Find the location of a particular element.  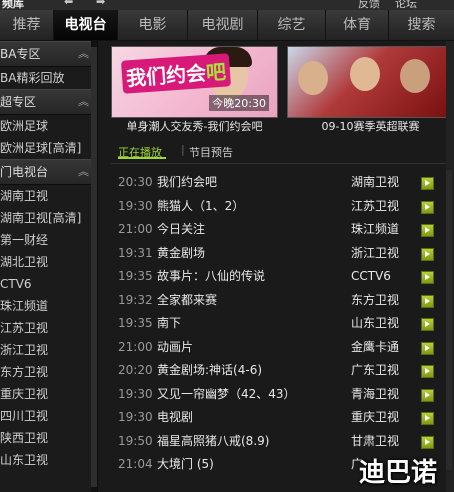

program-title: 电视剧 is located at coordinates (175, 418).